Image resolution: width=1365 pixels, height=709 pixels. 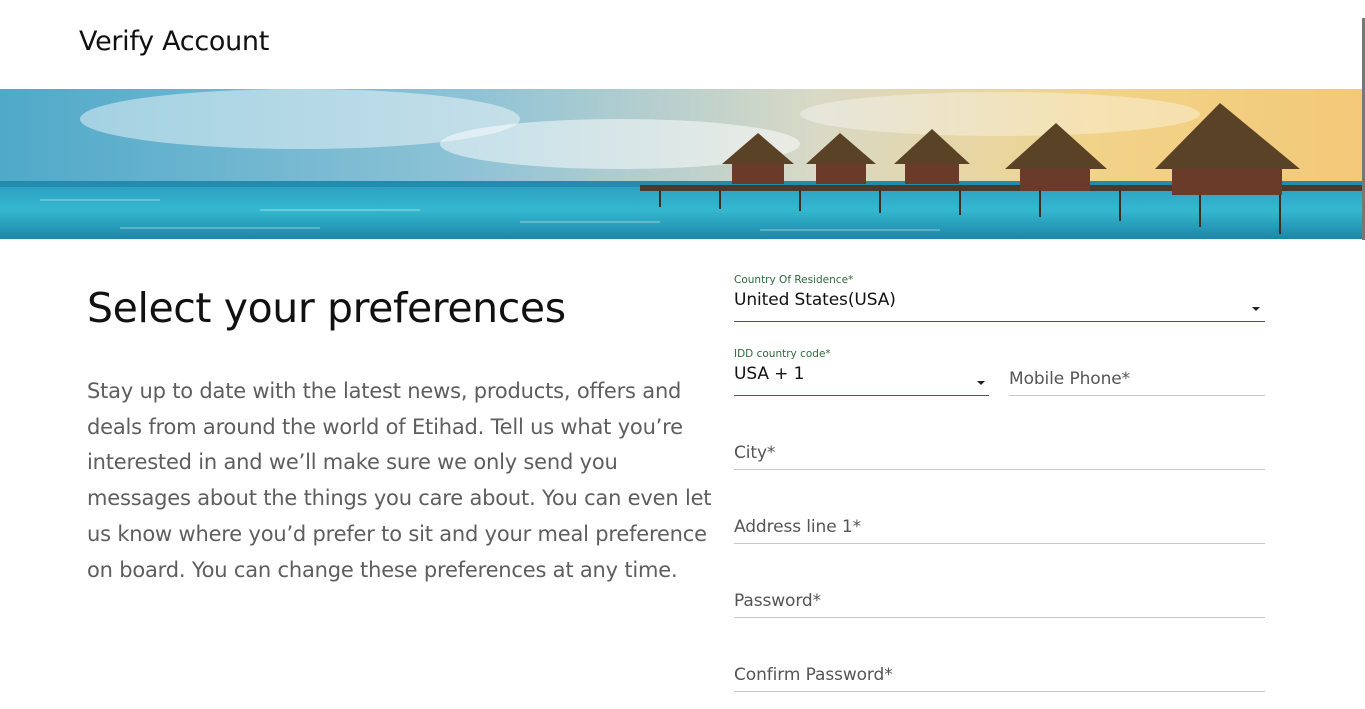 I want to click on mobile-phone-placeholder: Mobile Phone*, so click(x=1070, y=379).